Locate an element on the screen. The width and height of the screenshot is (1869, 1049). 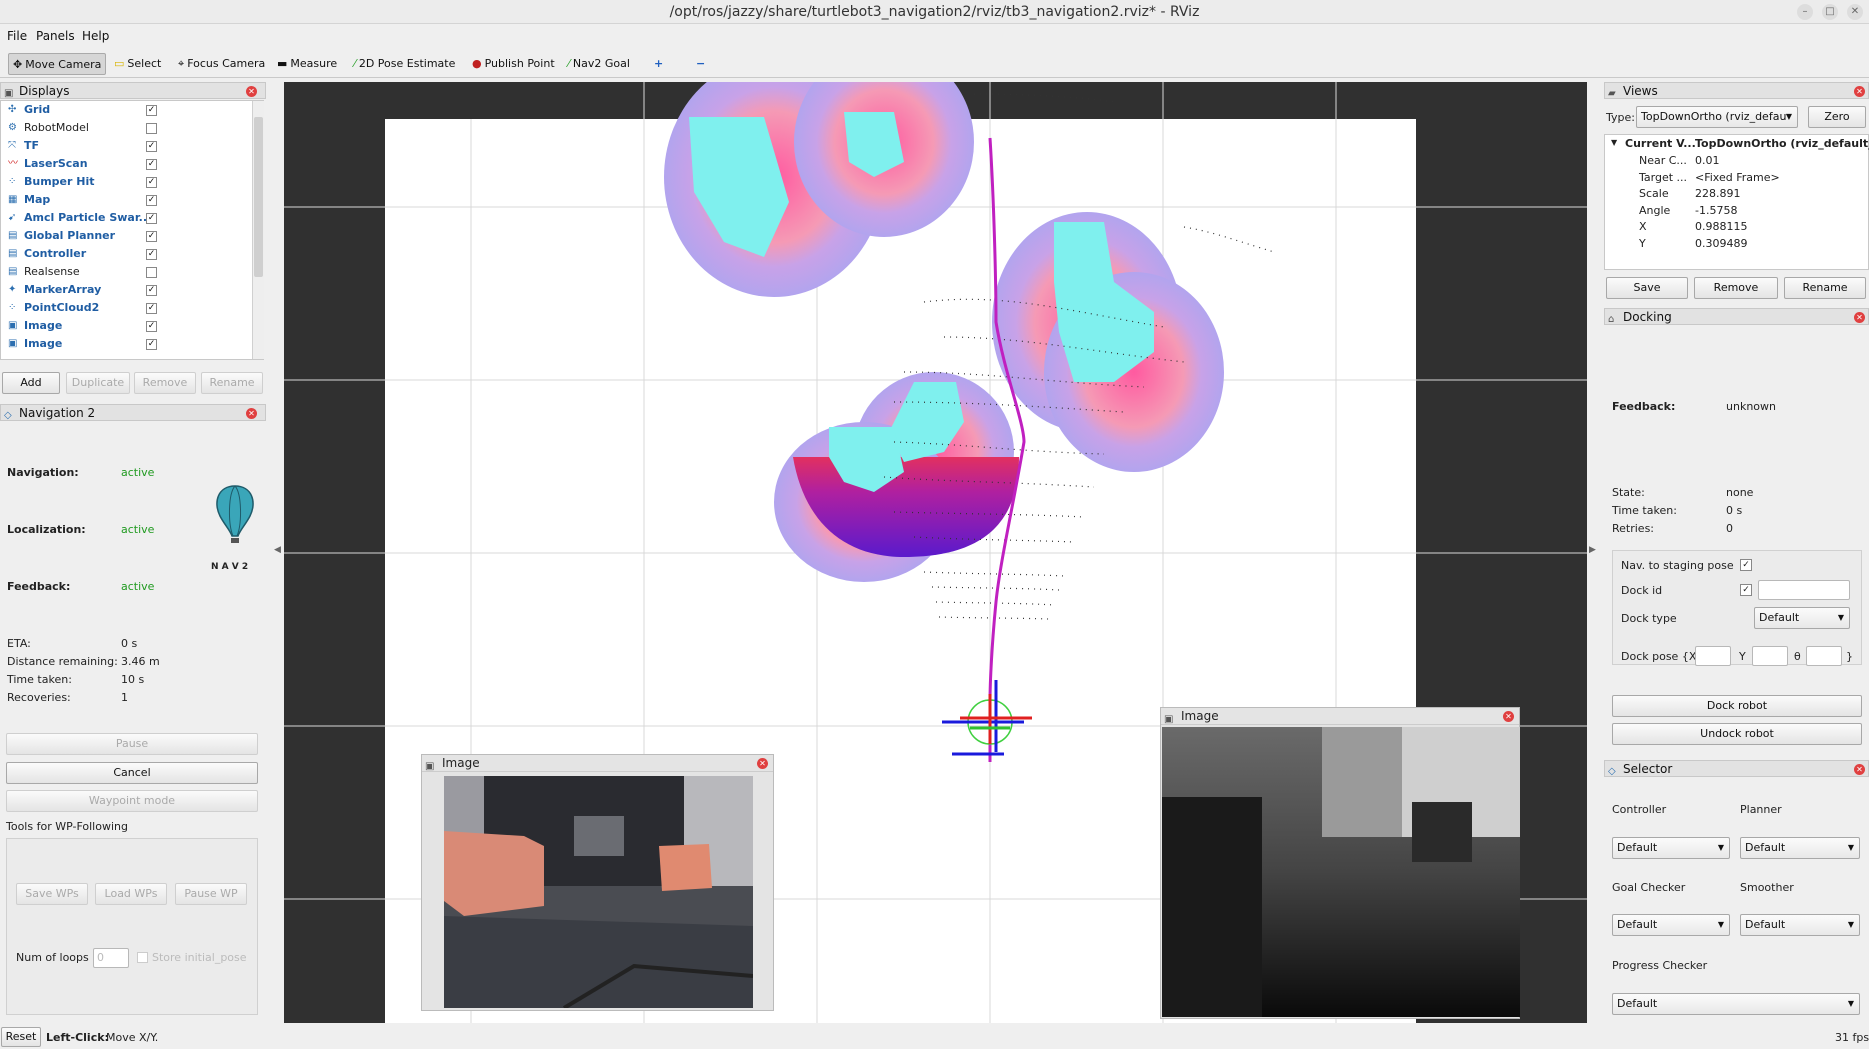
rgb-image-window: ▣ Image ✕ is located at coordinates (597, 882).